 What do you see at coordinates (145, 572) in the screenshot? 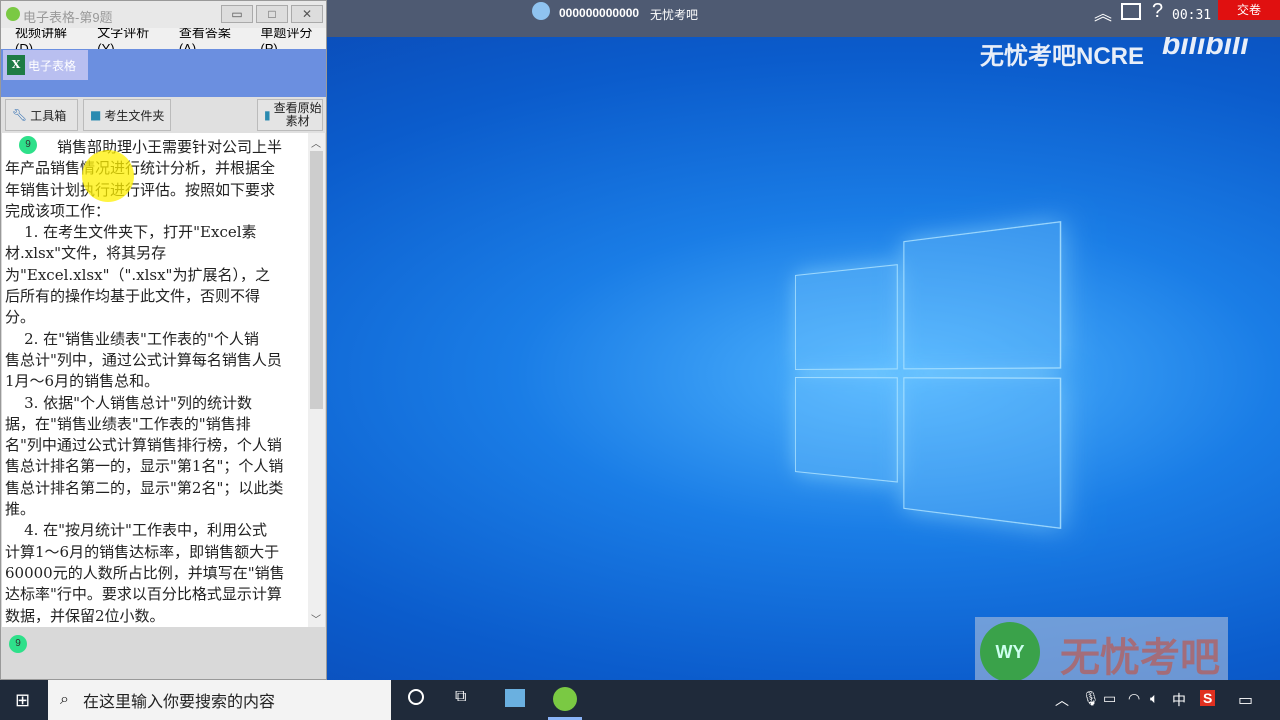
I see `text-line: 60000元的人数所占比例，并填写在"销售` at bounding box center [145, 572].